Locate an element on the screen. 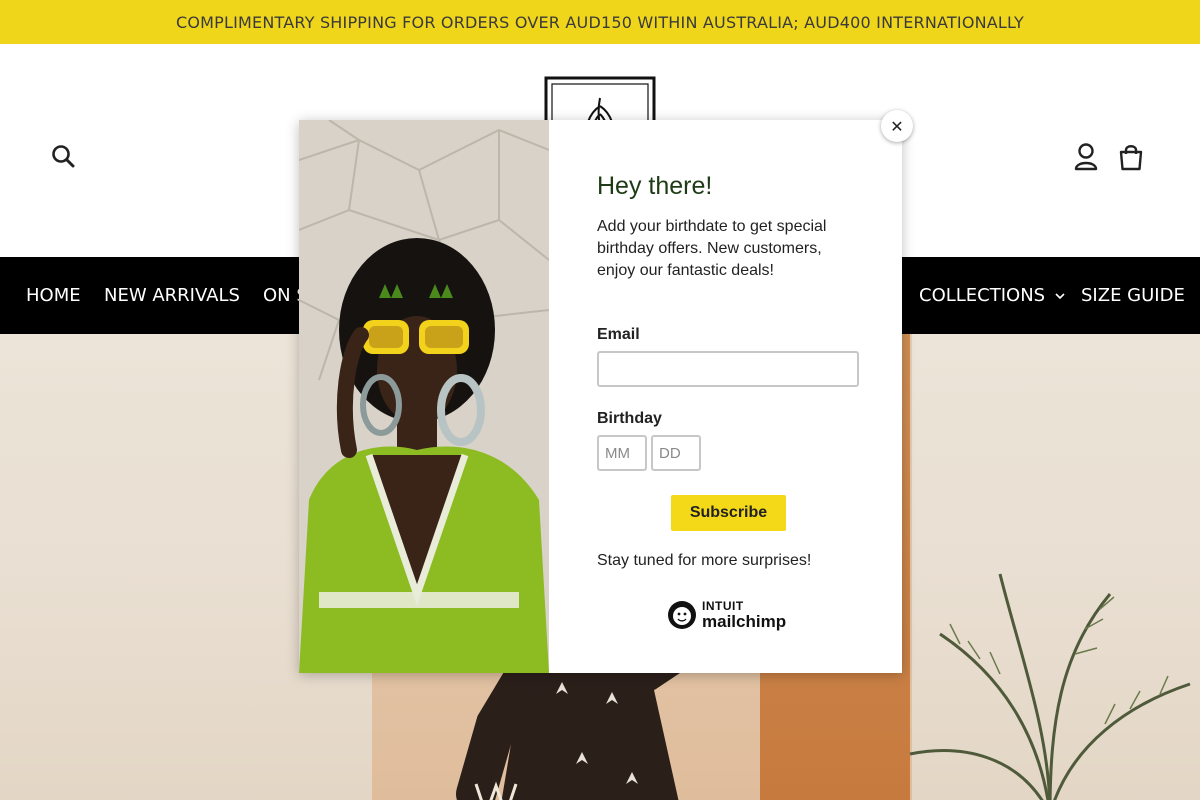  nav-item-home: HOME is located at coordinates (53, 295).